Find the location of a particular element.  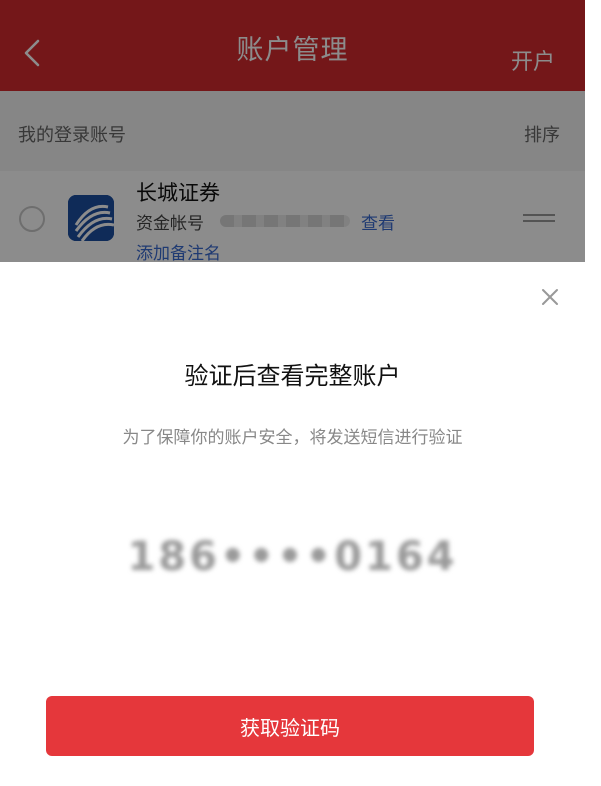

get-code-button: 获取验证码 is located at coordinates (290, 726).